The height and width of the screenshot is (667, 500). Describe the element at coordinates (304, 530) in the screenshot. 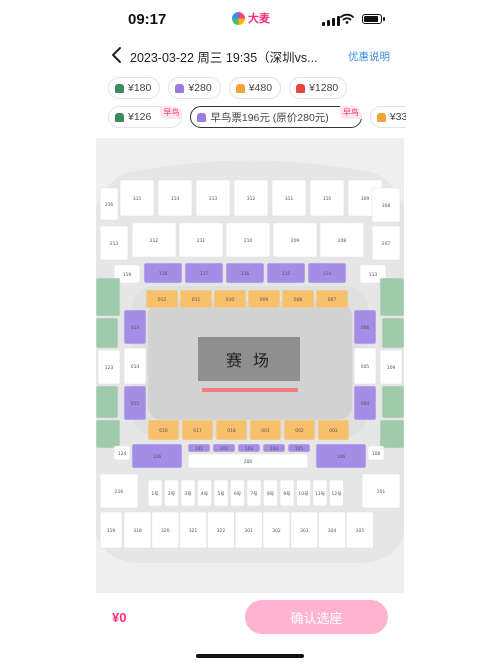

I see `seat-section-303: 303` at that location.